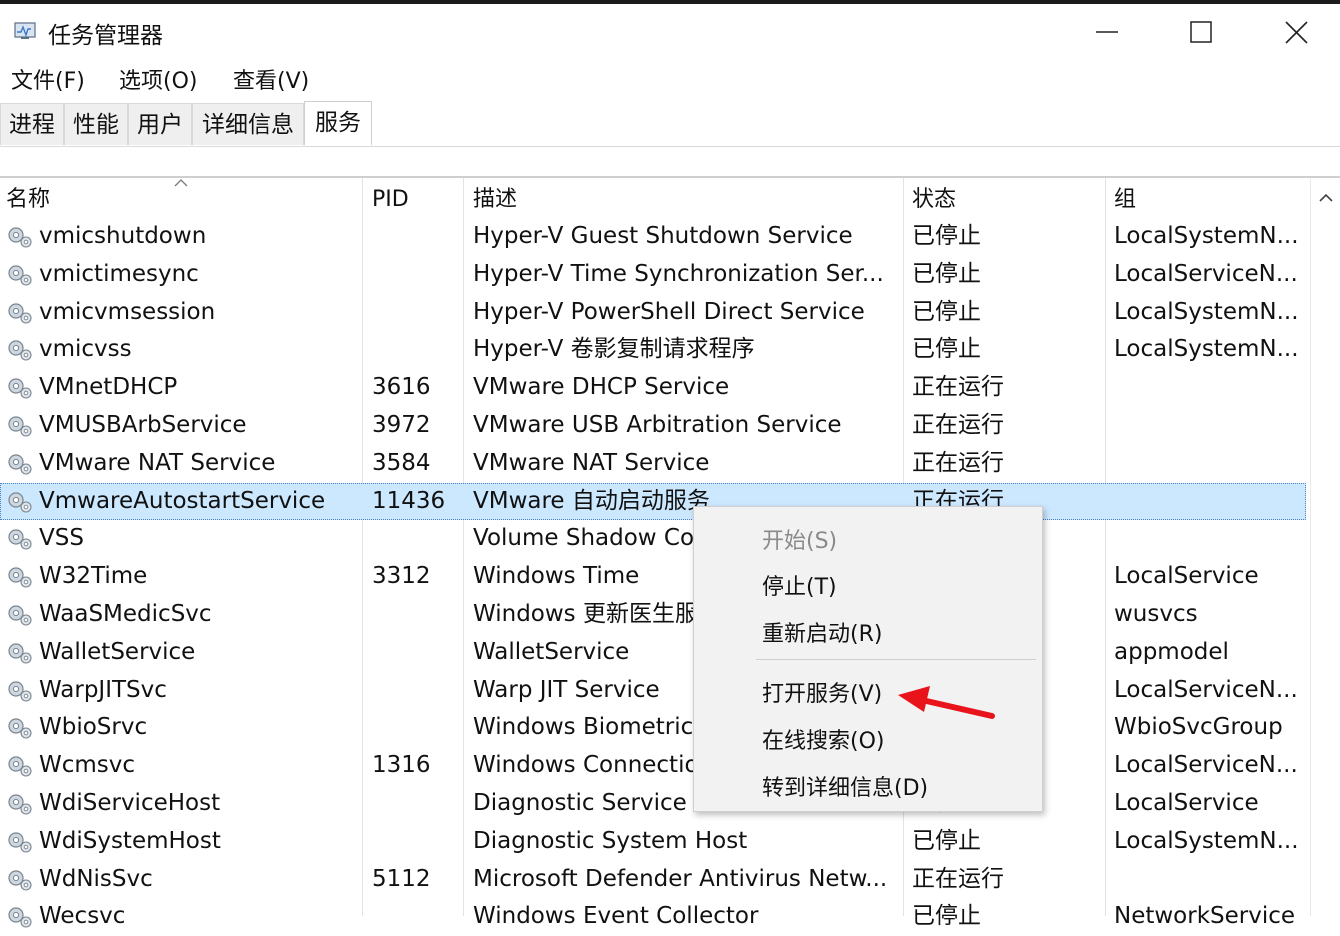  What do you see at coordinates (958, 387) in the screenshot?
I see `service-status: 正在运行` at bounding box center [958, 387].